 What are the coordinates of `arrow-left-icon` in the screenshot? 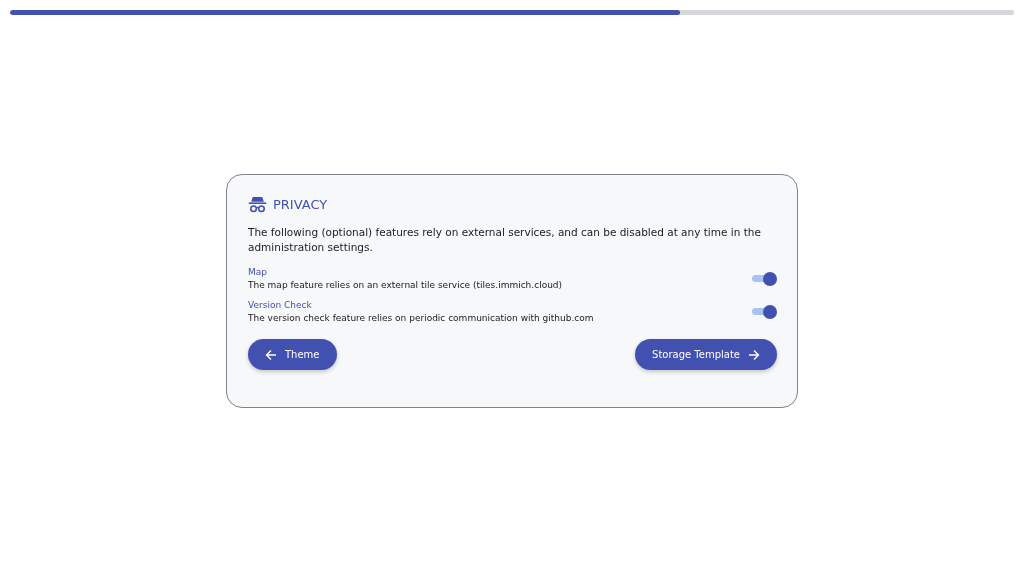 It's located at (271, 354).